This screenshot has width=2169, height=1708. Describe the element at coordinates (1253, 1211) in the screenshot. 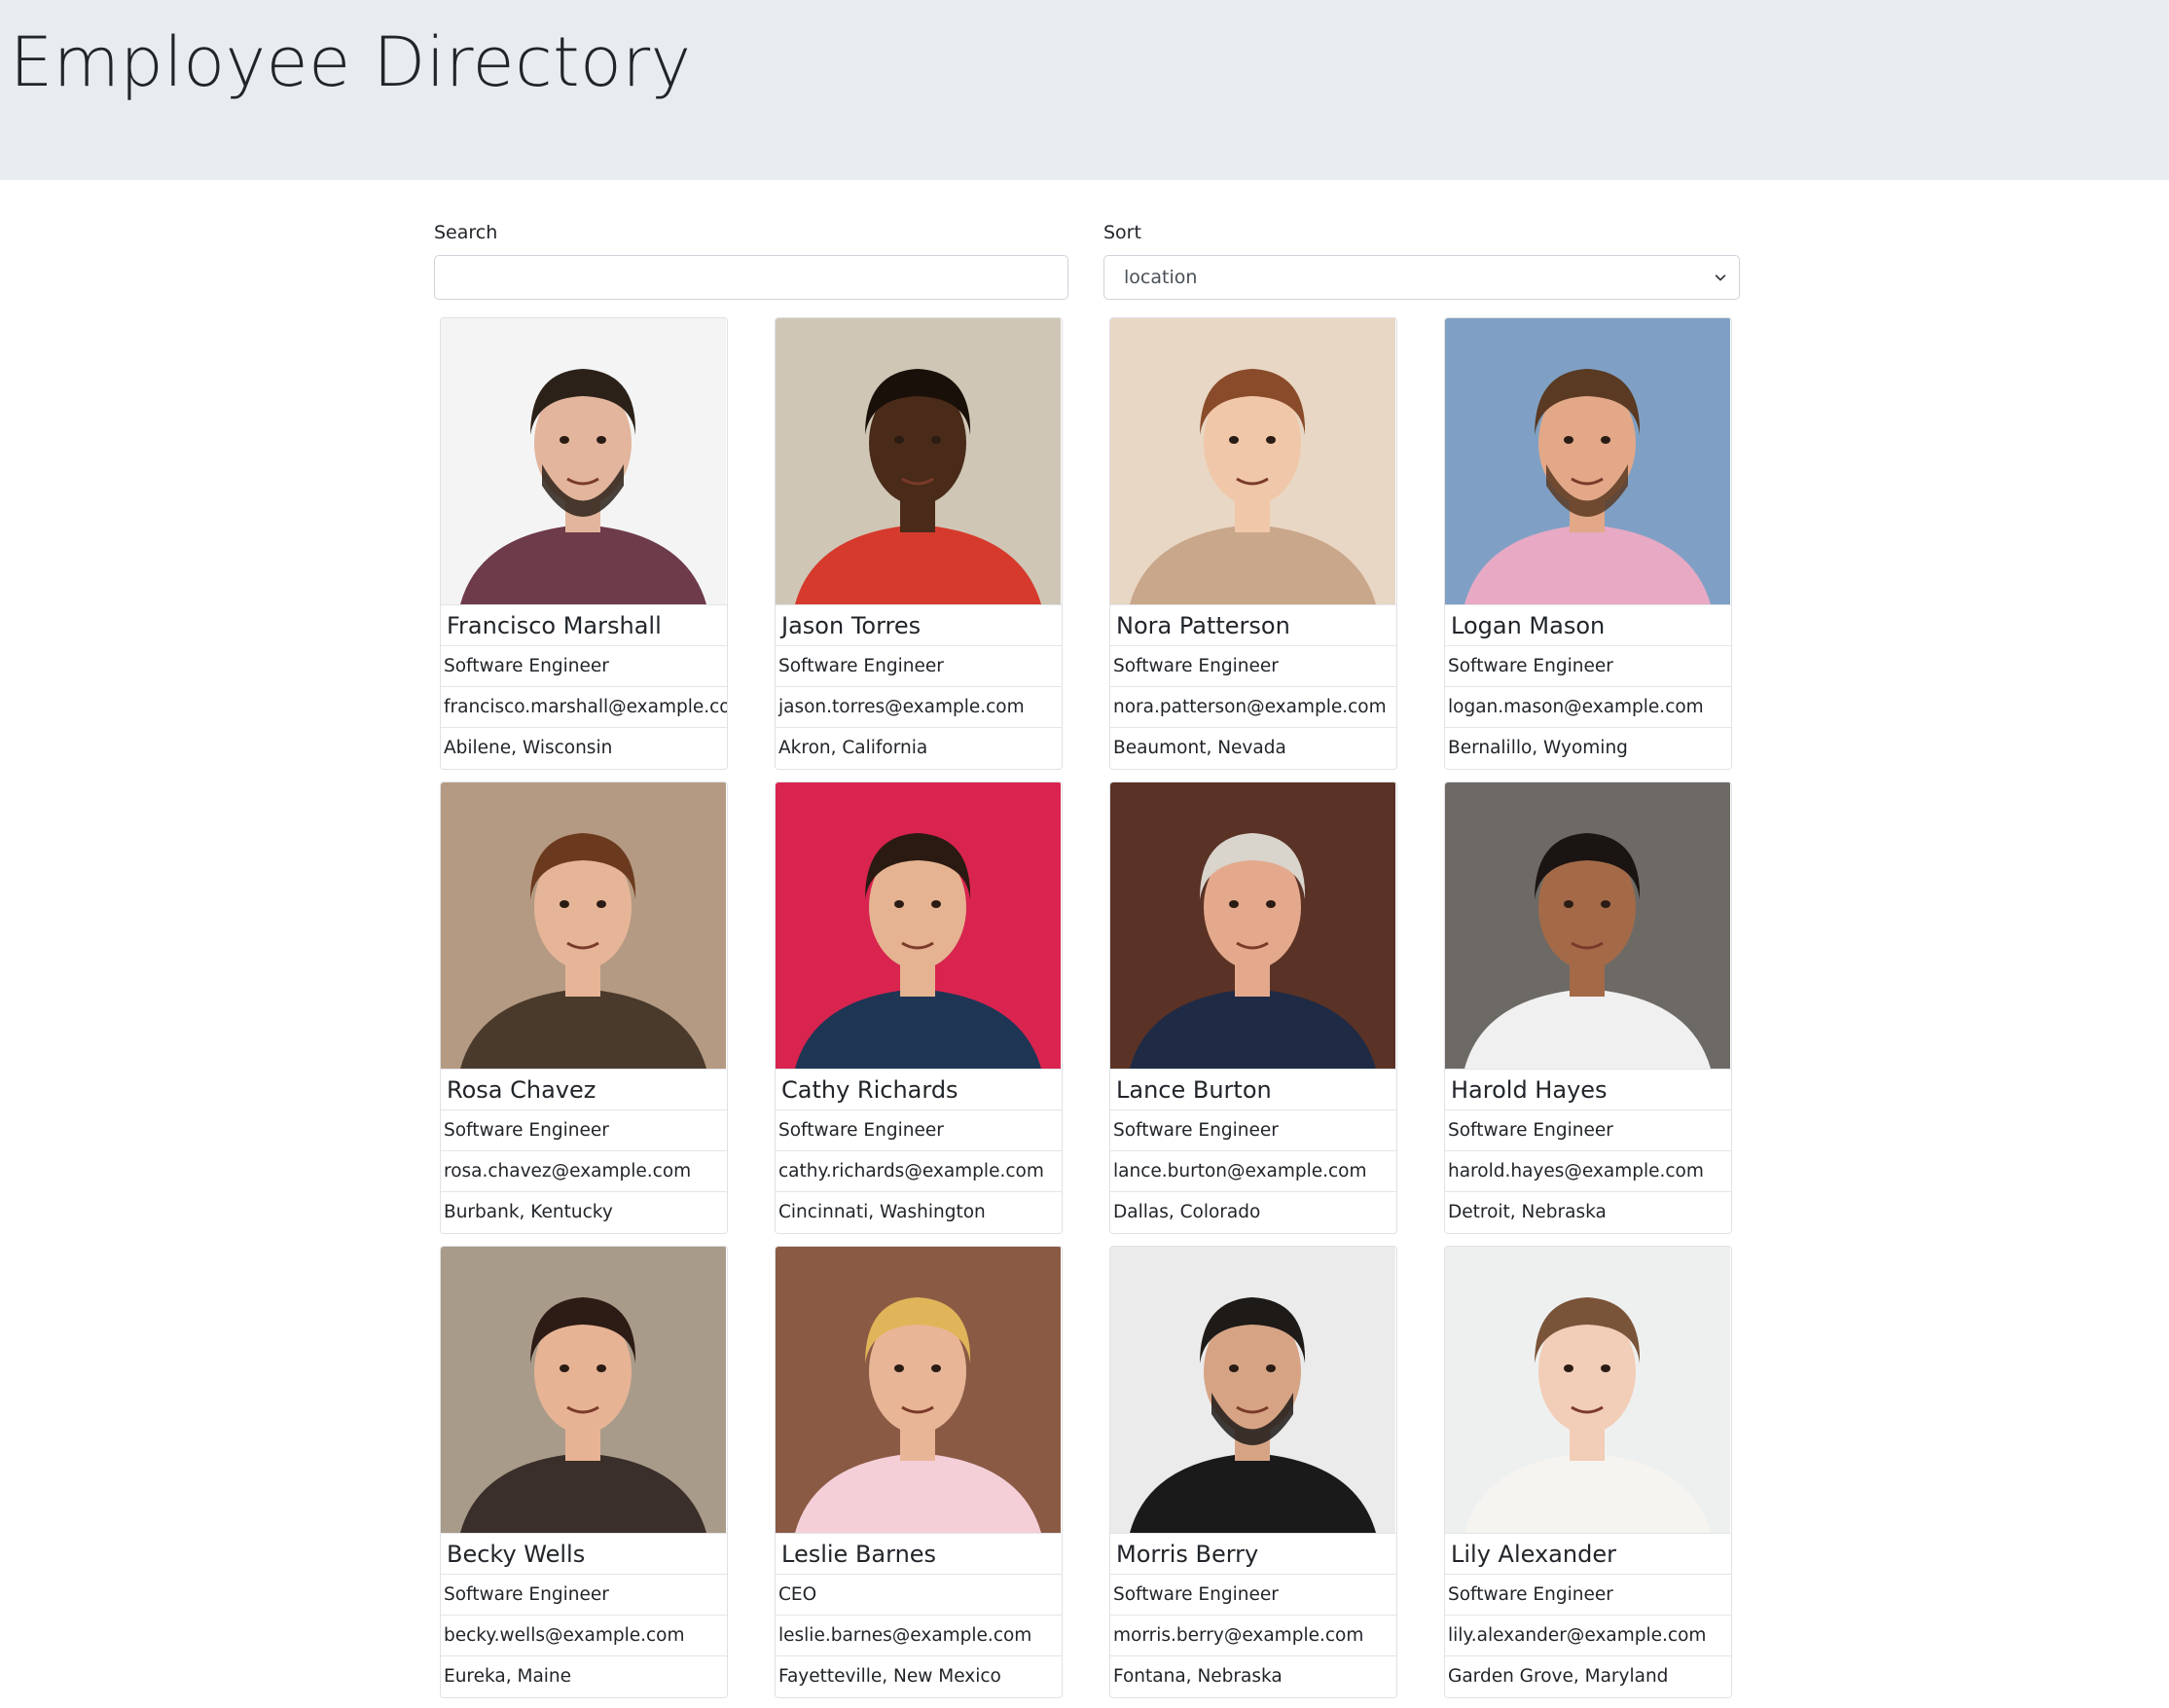

I see `employee-location: Dallas, Colorado` at that location.